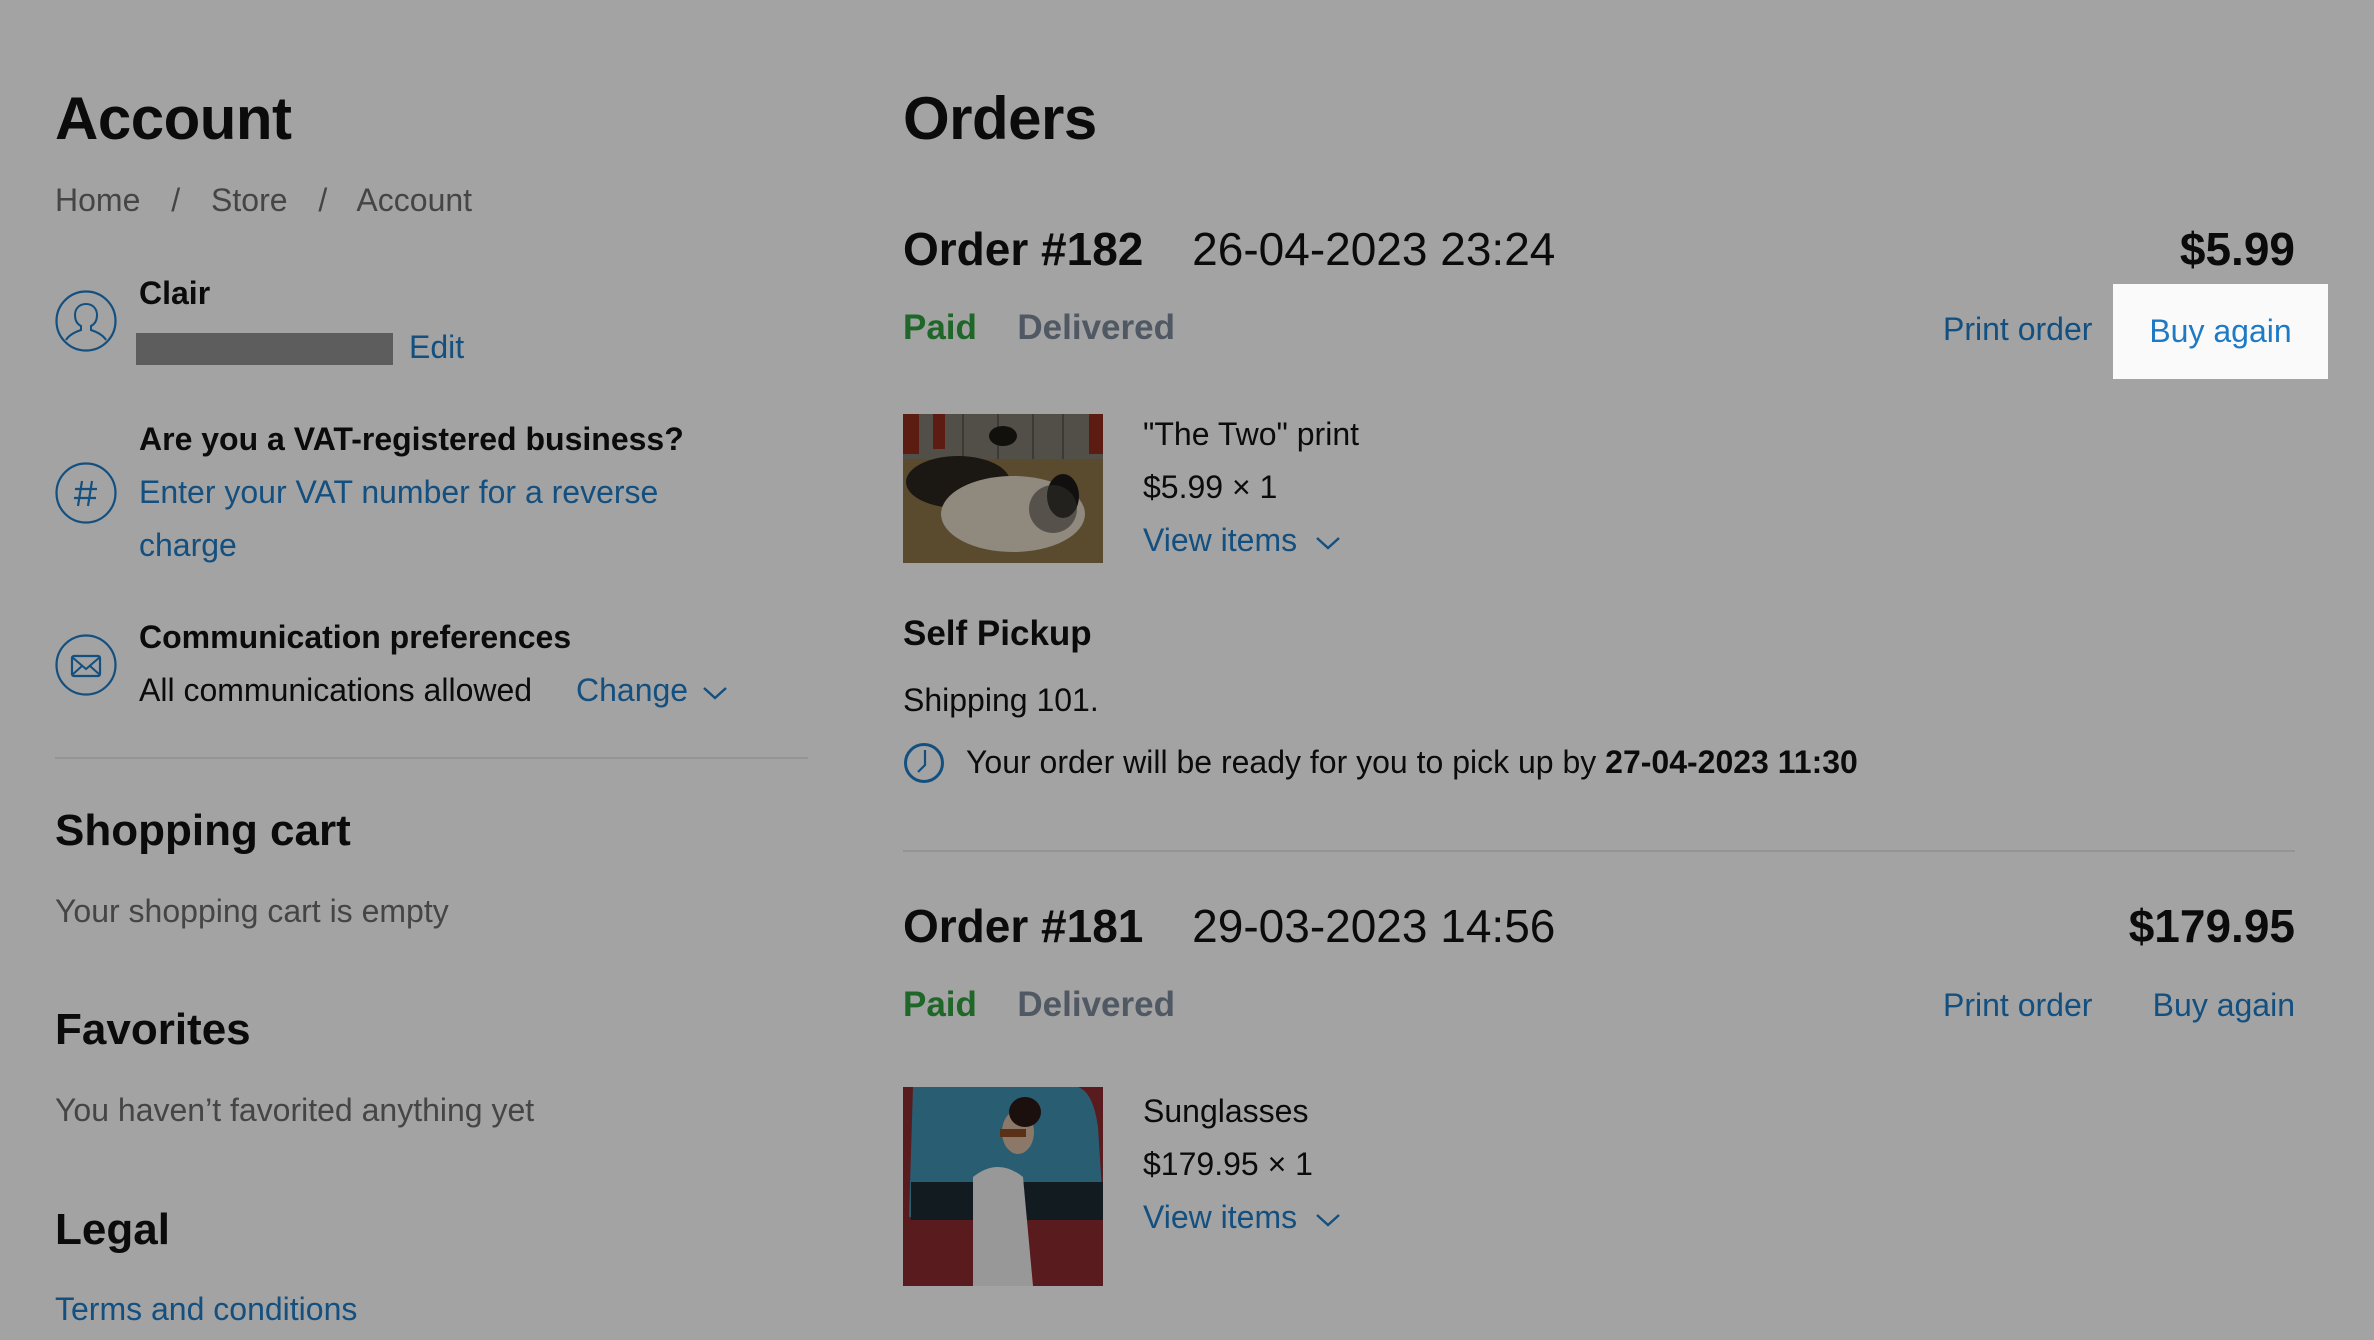 The height and width of the screenshot is (1340, 2374). What do you see at coordinates (1023, 249) in the screenshot?
I see `order-number: Order #182` at bounding box center [1023, 249].